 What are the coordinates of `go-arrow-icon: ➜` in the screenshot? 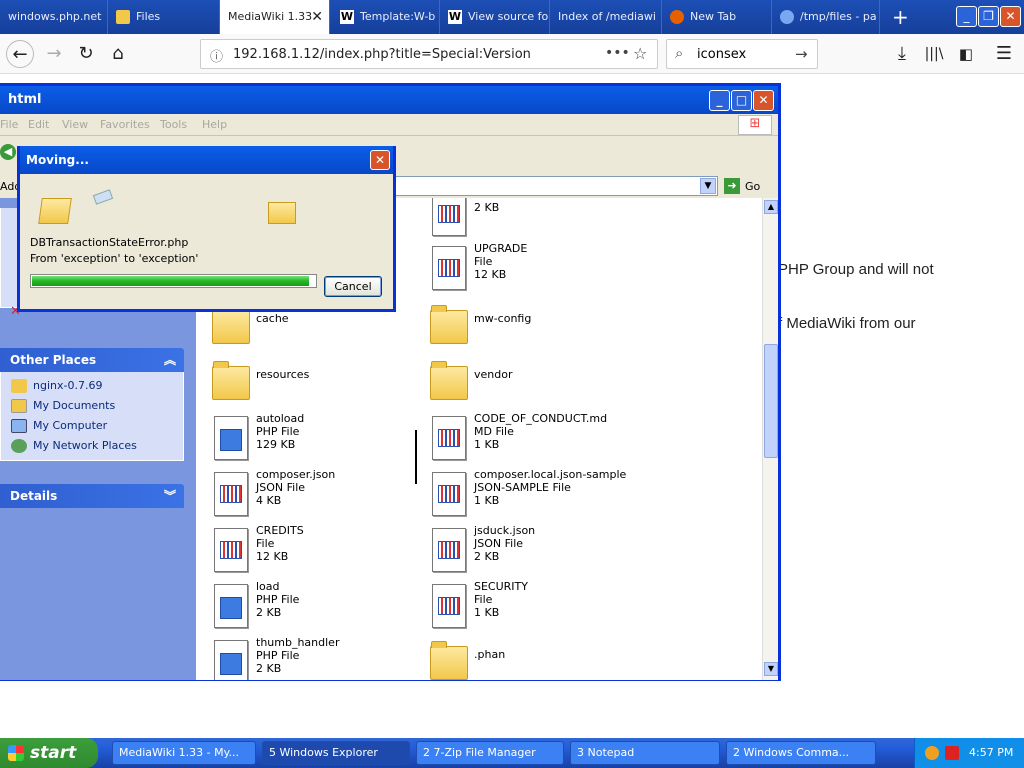 It's located at (732, 186).